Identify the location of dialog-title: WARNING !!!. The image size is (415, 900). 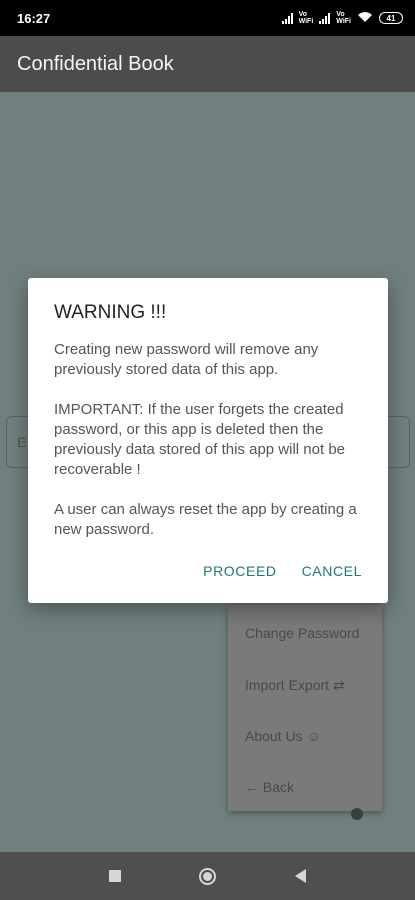
(110, 312).